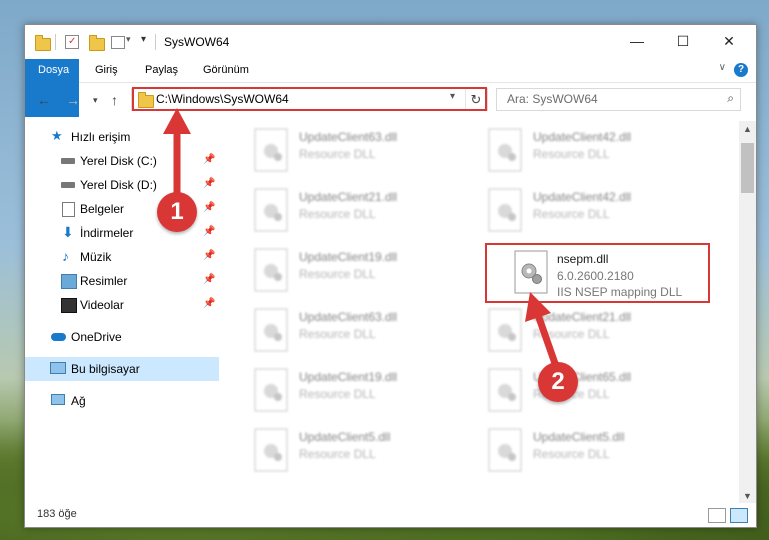  What do you see at coordinates (177, 212) in the screenshot?
I see `step-1-badge: 1` at bounding box center [177, 212].